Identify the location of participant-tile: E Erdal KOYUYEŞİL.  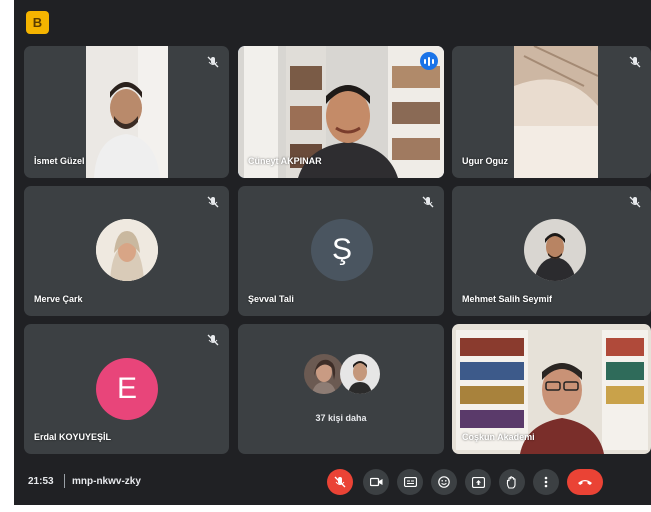
(126, 389).